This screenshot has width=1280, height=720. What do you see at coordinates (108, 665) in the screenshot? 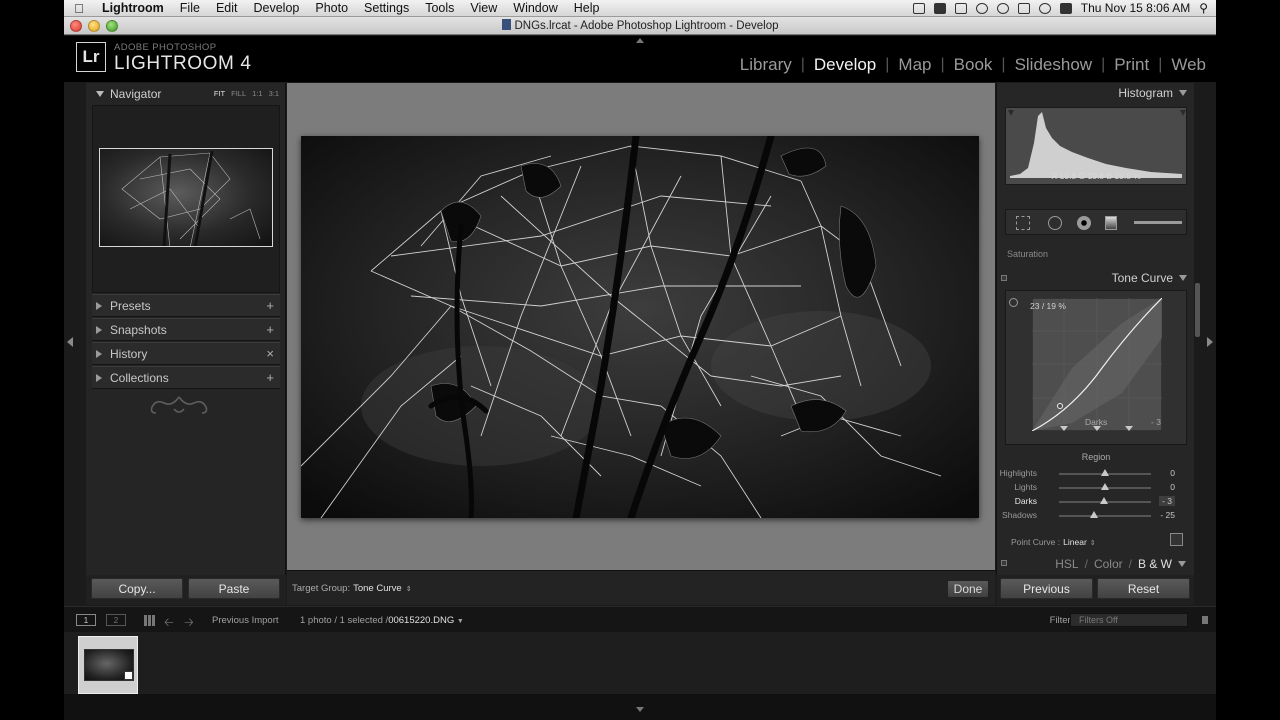
I see `filmstrip-thumbnail` at bounding box center [108, 665].